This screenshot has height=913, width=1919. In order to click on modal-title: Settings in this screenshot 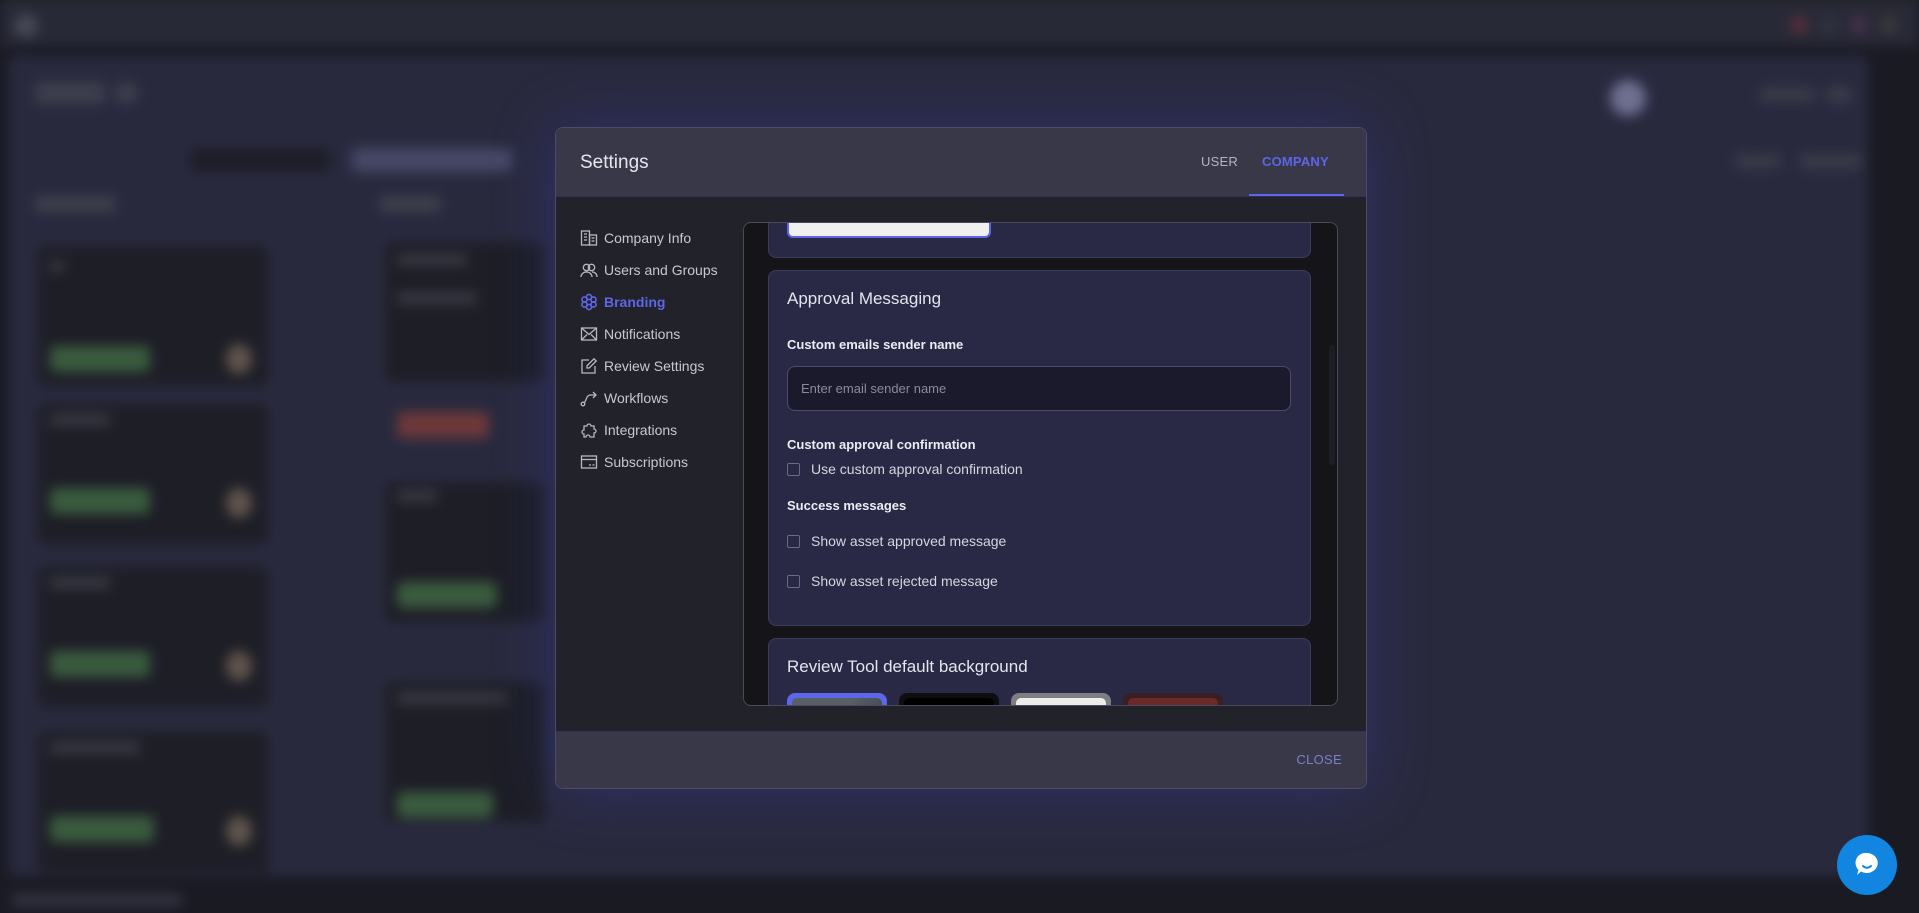, I will do `click(614, 162)`.